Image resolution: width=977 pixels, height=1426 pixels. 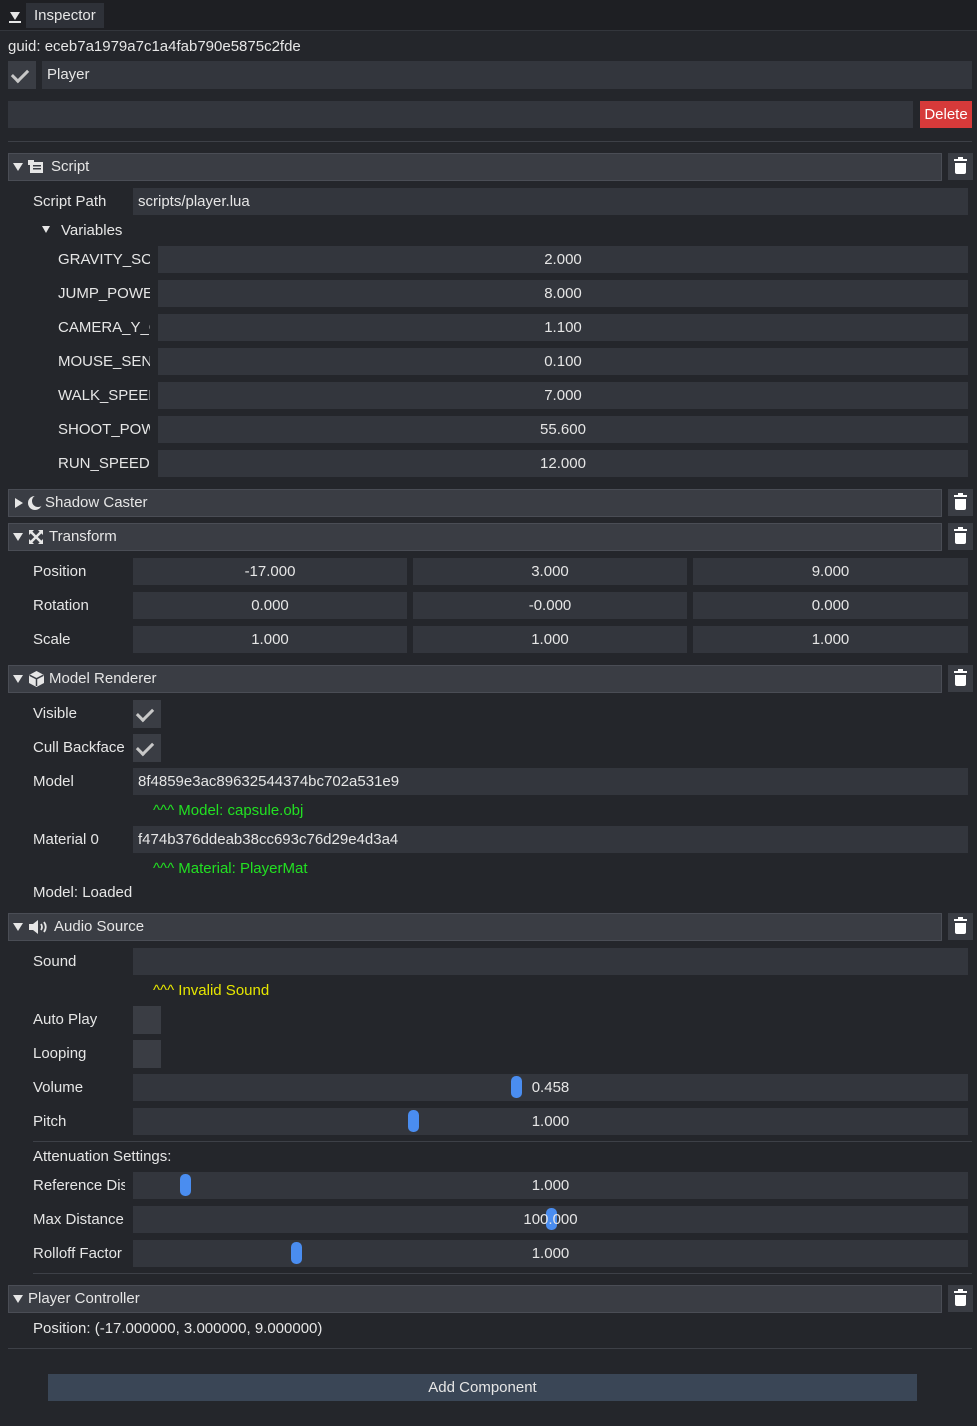 I want to click on rolloff-factor-handle, so click(x=296, y=1253).